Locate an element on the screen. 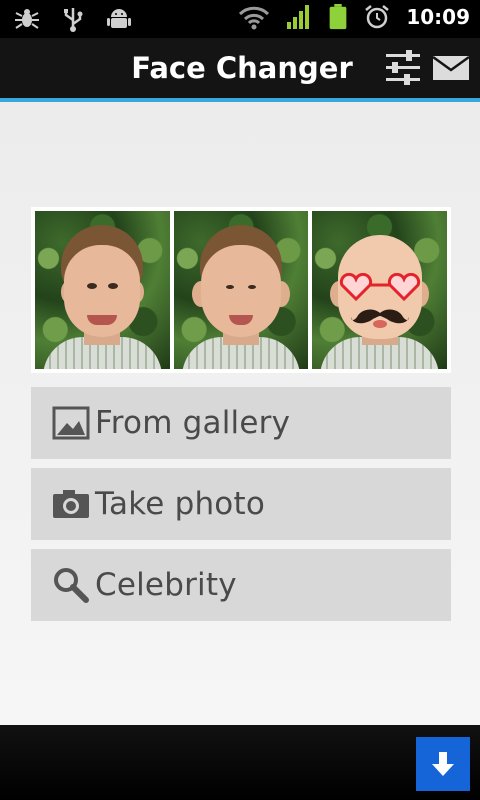 The image size is (480, 800). search-magnifier-icon is located at coordinates (71, 585).